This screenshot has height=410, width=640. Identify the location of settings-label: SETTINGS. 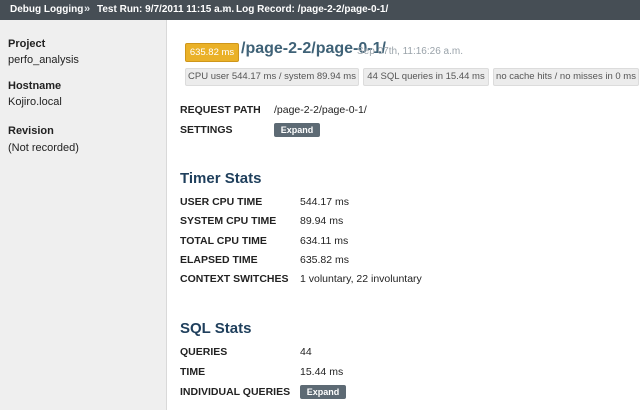
(206, 130).